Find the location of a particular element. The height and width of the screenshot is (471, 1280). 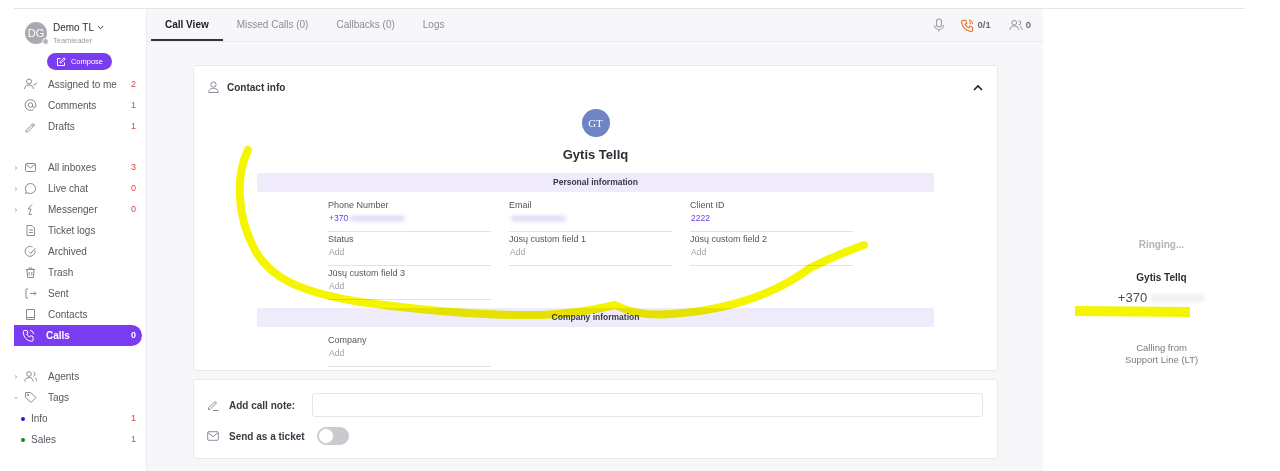

caller-number: +370 is located at coordinates (1132, 298).